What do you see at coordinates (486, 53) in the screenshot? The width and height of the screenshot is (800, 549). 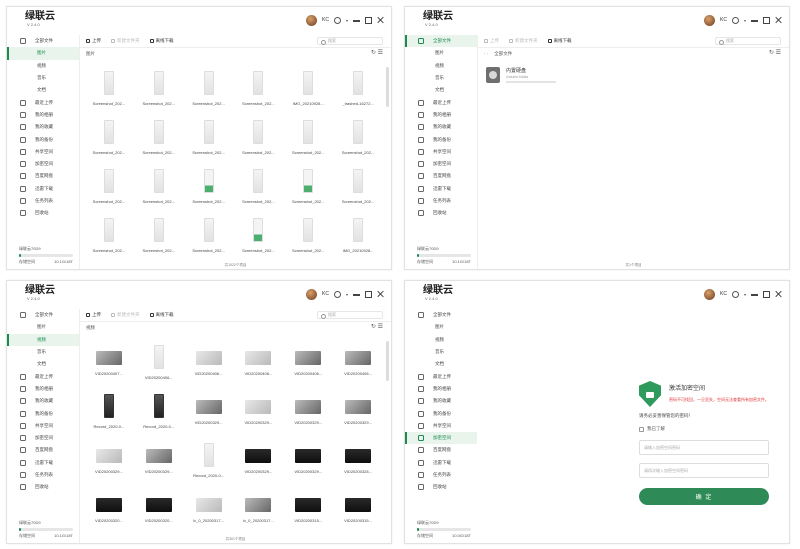 I see `nav-arrows-icon: ‹ ›` at bounding box center [486, 53].